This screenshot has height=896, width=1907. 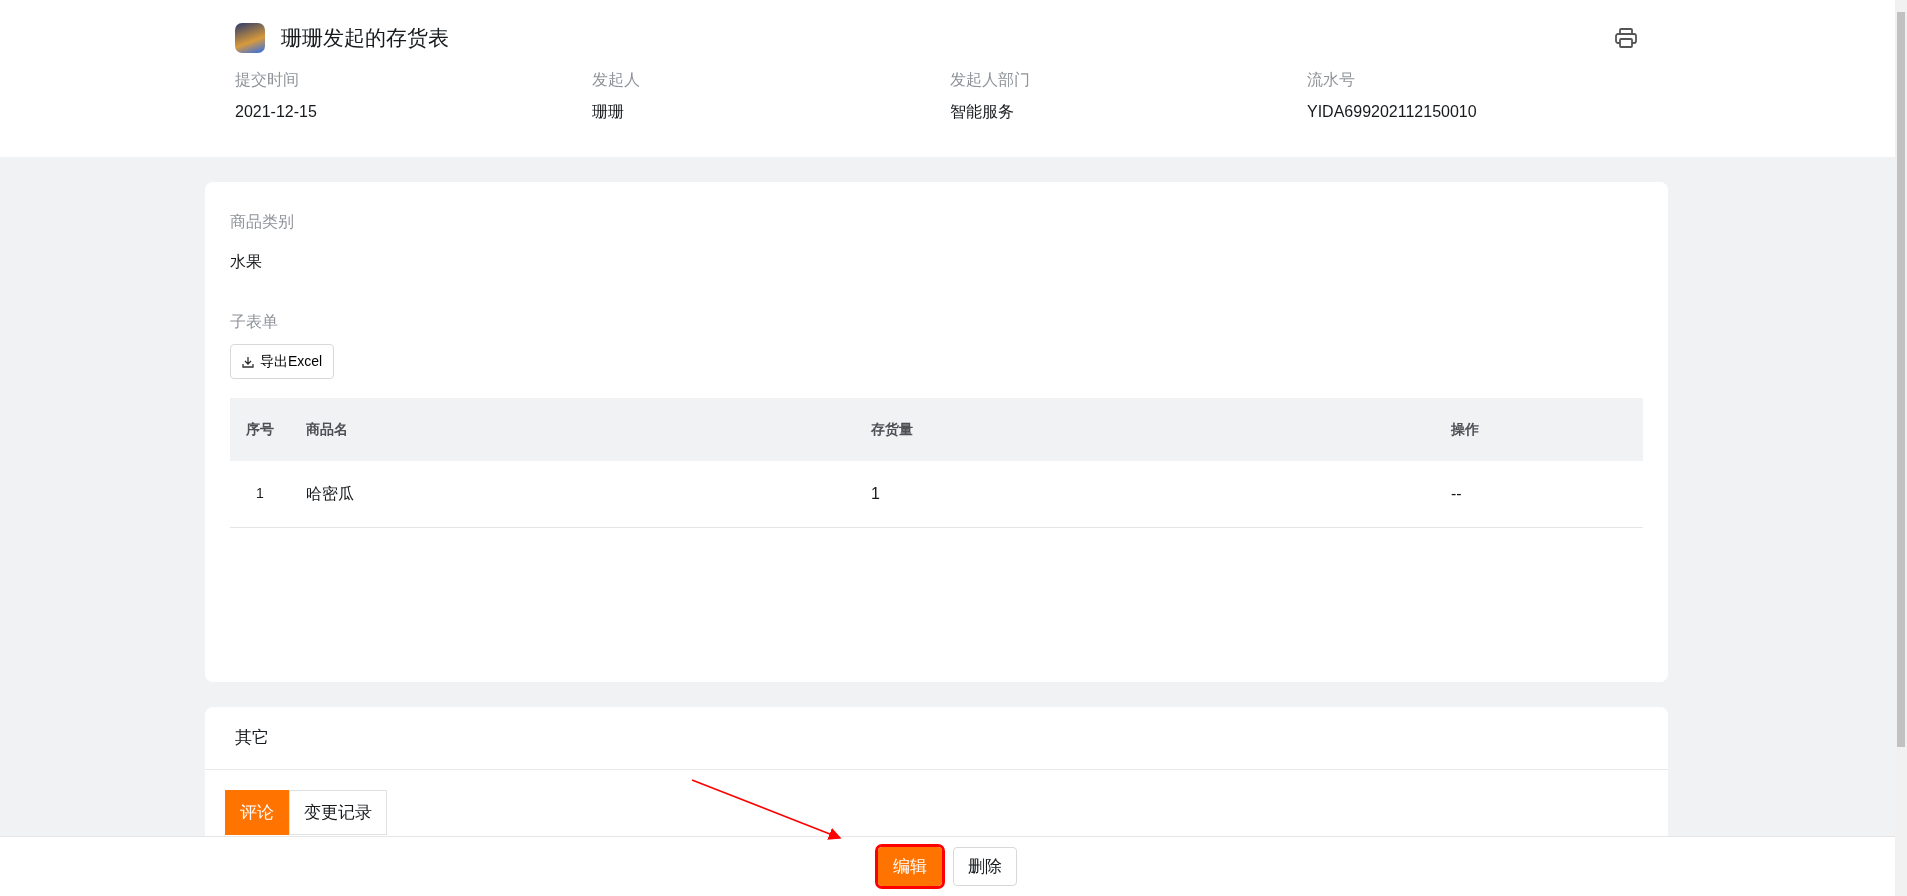 What do you see at coordinates (248, 361) in the screenshot?
I see `download-icon` at bounding box center [248, 361].